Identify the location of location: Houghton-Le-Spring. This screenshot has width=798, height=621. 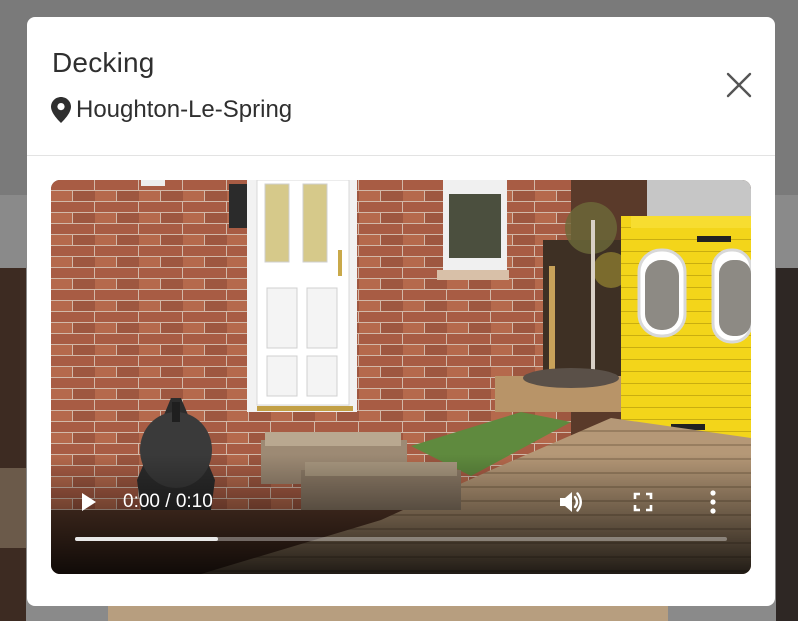
(171, 110).